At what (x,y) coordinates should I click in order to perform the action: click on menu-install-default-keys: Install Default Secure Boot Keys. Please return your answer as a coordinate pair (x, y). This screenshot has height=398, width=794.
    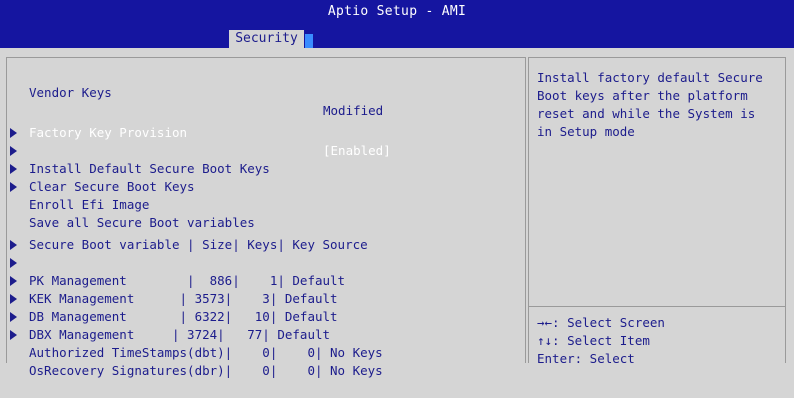
    Looking at the image, I should click on (138, 150).